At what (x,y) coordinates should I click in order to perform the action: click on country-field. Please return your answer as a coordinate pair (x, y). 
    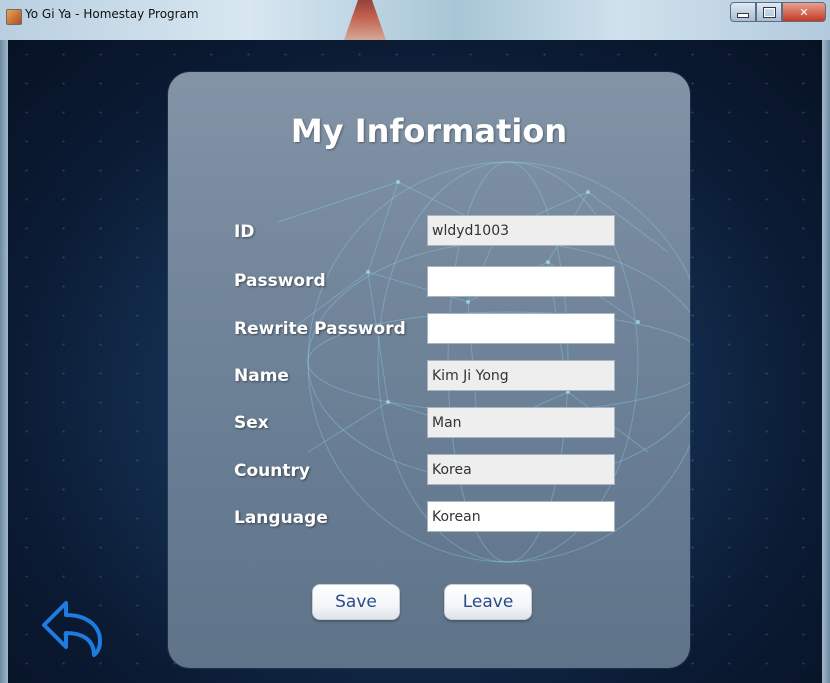
    Looking at the image, I should click on (521, 469).